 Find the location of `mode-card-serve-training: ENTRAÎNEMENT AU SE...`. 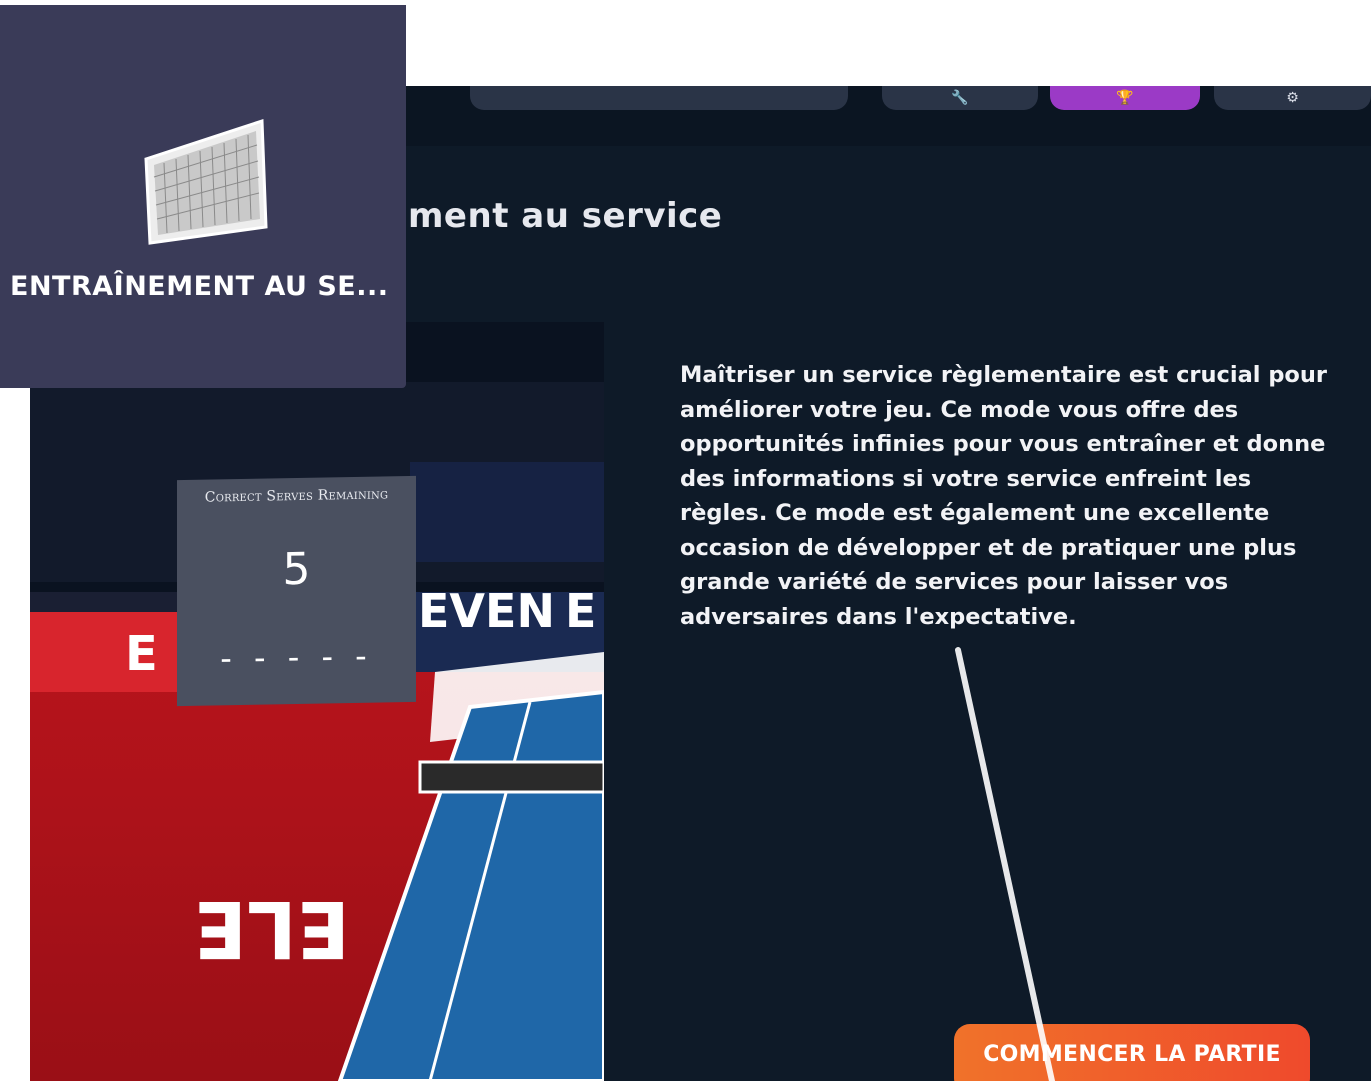

mode-card-serve-training: ENTRAÎNEMENT AU SE... is located at coordinates (203, 196).